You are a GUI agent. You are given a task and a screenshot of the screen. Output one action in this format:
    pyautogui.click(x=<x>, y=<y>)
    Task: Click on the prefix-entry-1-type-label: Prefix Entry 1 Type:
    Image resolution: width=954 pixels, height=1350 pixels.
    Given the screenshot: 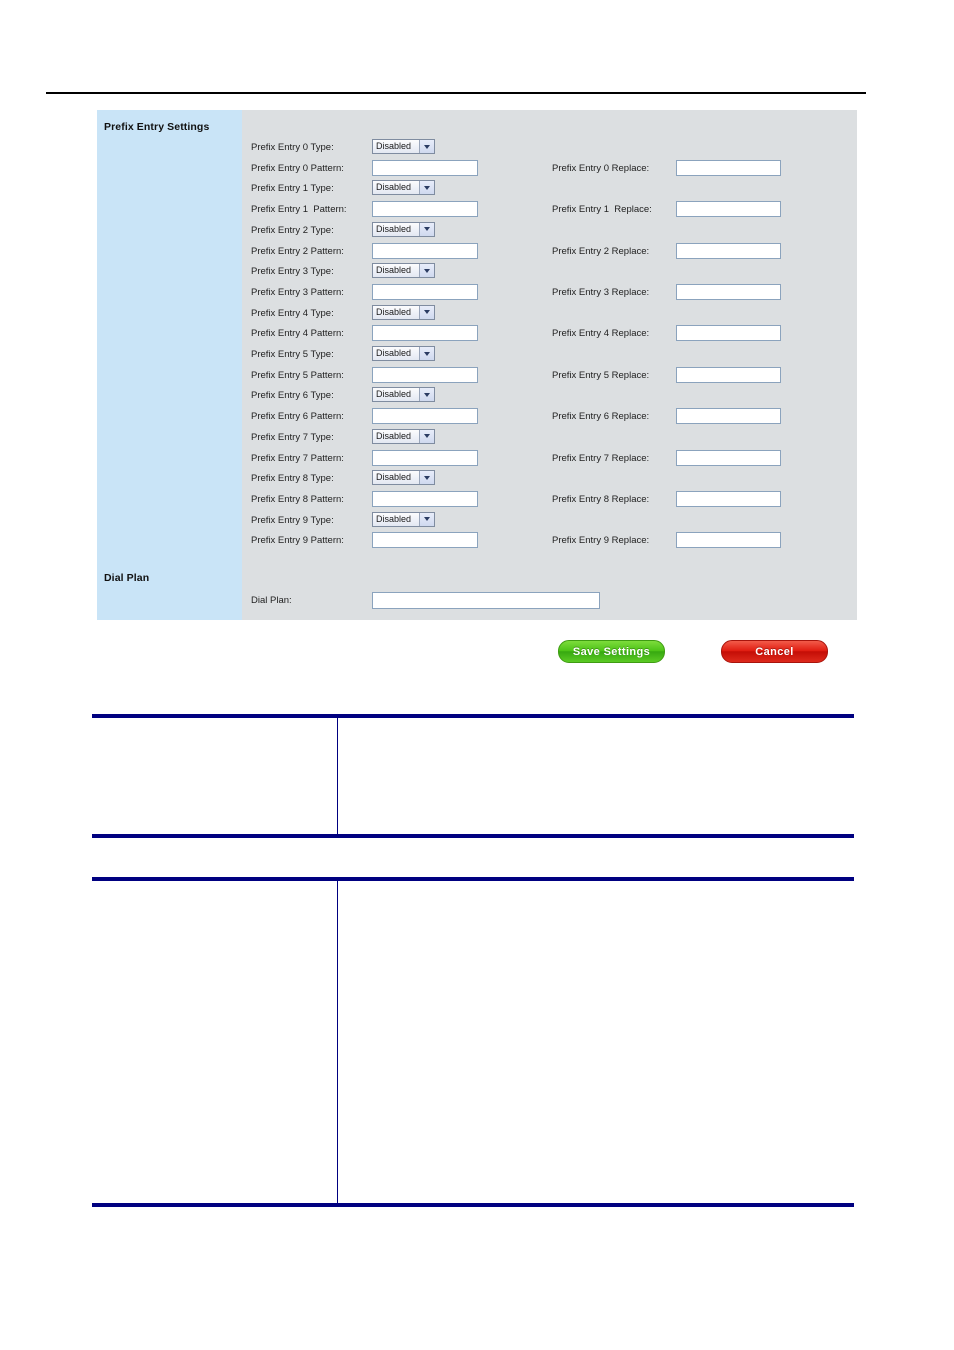 What is the action you would take?
    pyautogui.click(x=292, y=189)
    